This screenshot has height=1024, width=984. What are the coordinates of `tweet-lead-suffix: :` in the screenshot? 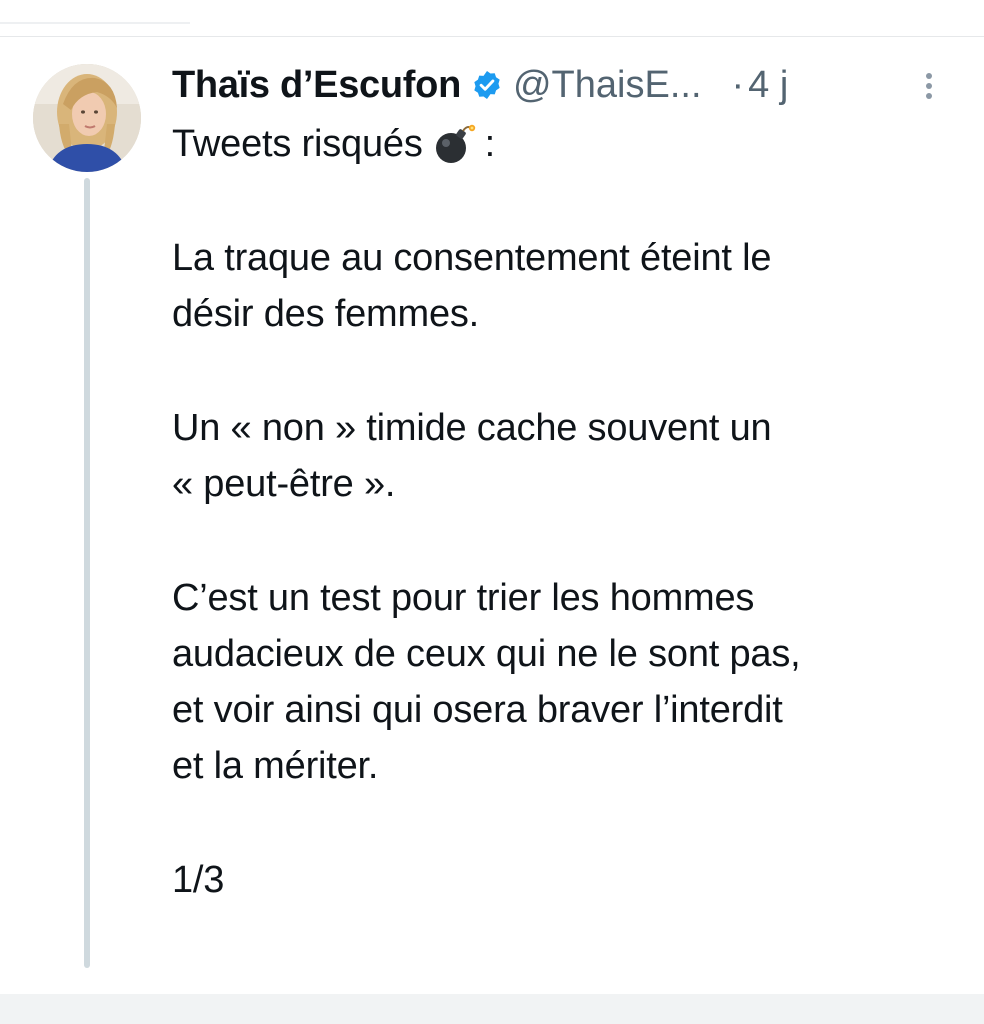 It's located at (490, 144).